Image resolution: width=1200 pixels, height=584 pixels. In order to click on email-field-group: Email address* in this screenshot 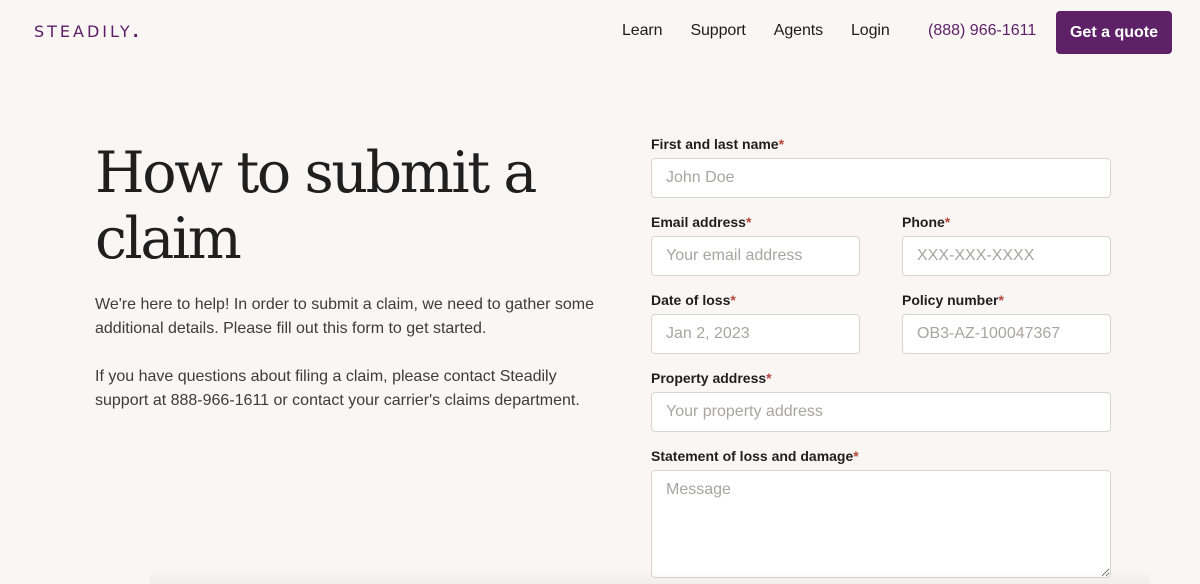, I will do `click(755, 244)`.